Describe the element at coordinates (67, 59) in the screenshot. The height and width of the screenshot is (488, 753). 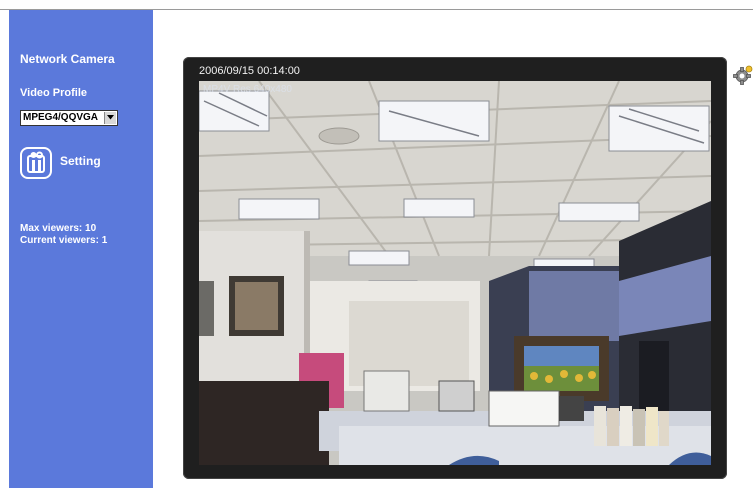
I see `app-title: Network Camera` at that location.